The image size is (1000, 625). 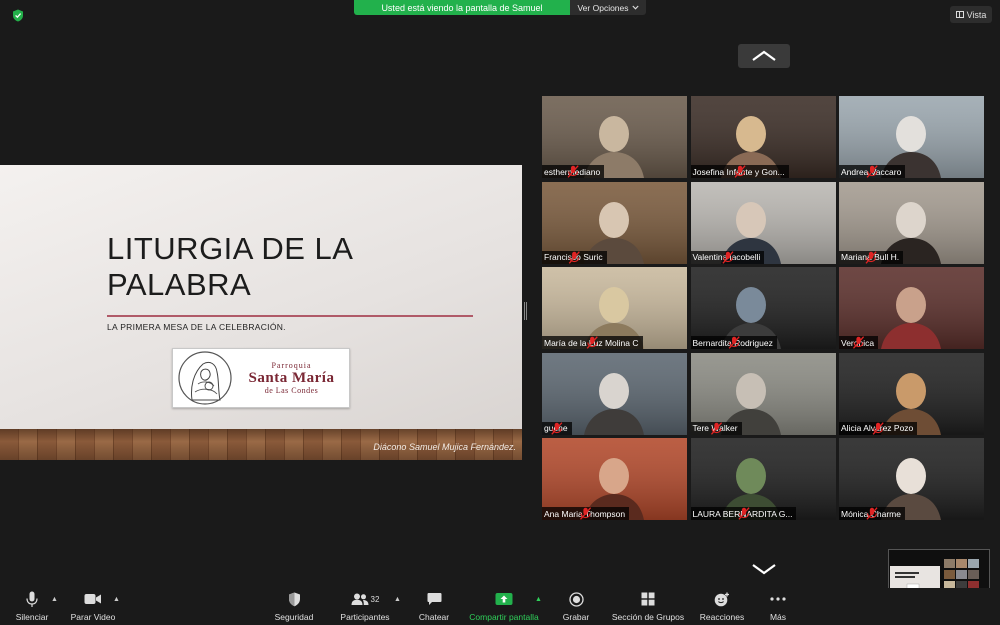 What do you see at coordinates (614, 137) in the screenshot?
I see `participant-tile: esthermediano` at bounding box center [614, 137].